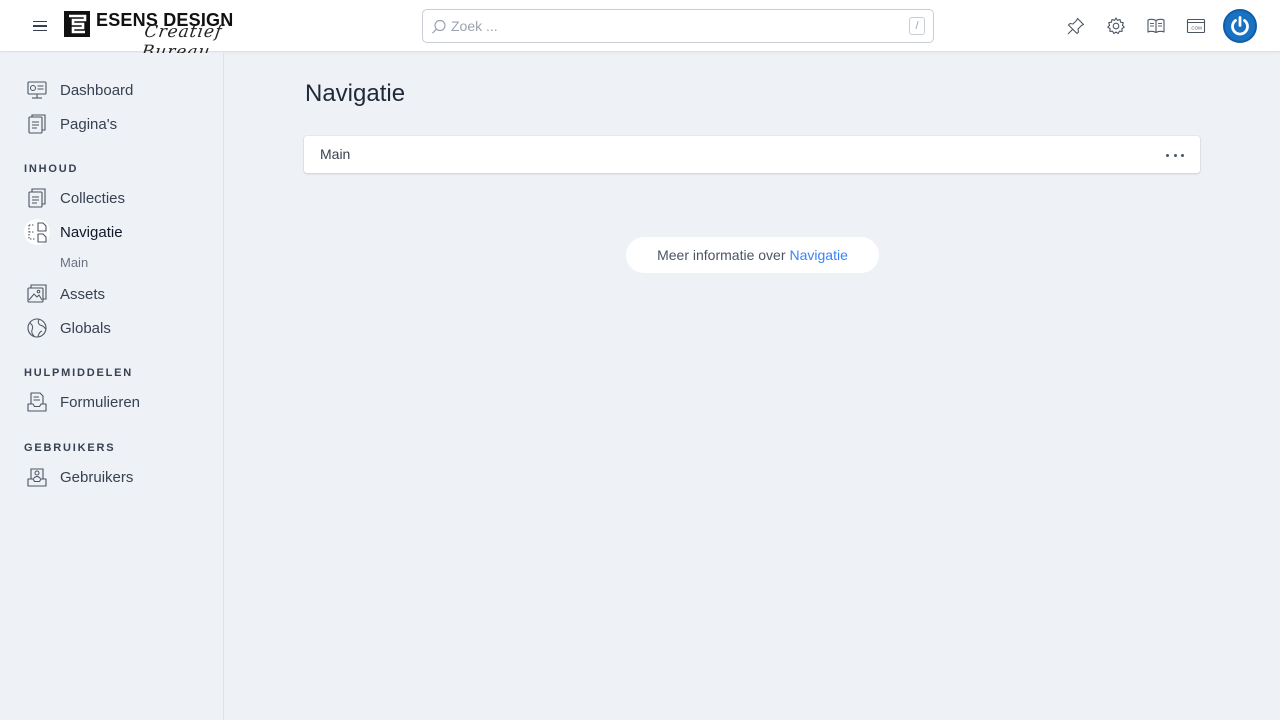 The width and height of the screenshot is (1280, 720). Describe the element at coordinates (51, 169) in the screenshot. I see `section-heading-content: INHOUD` at that location.